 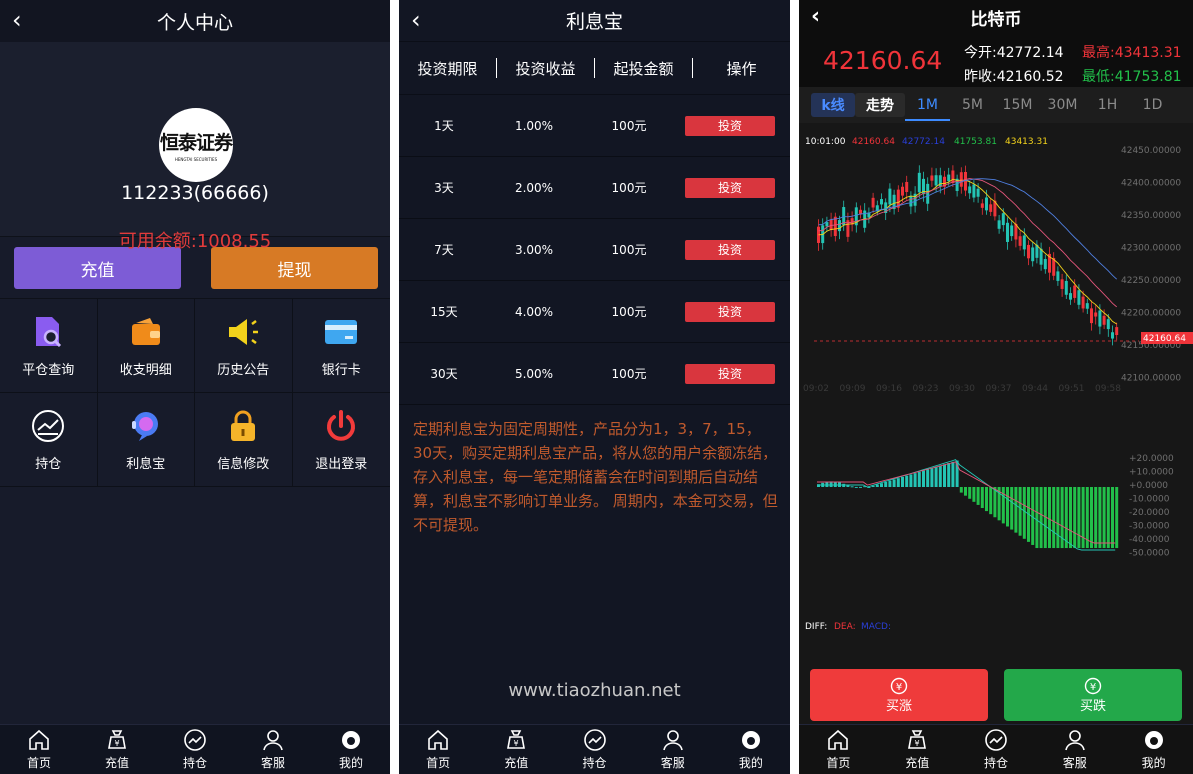 What do you see at coordinates (1107, 105) in the screenshot?
I see `tab-1h: 1H` at bounding box center [1107, 105].